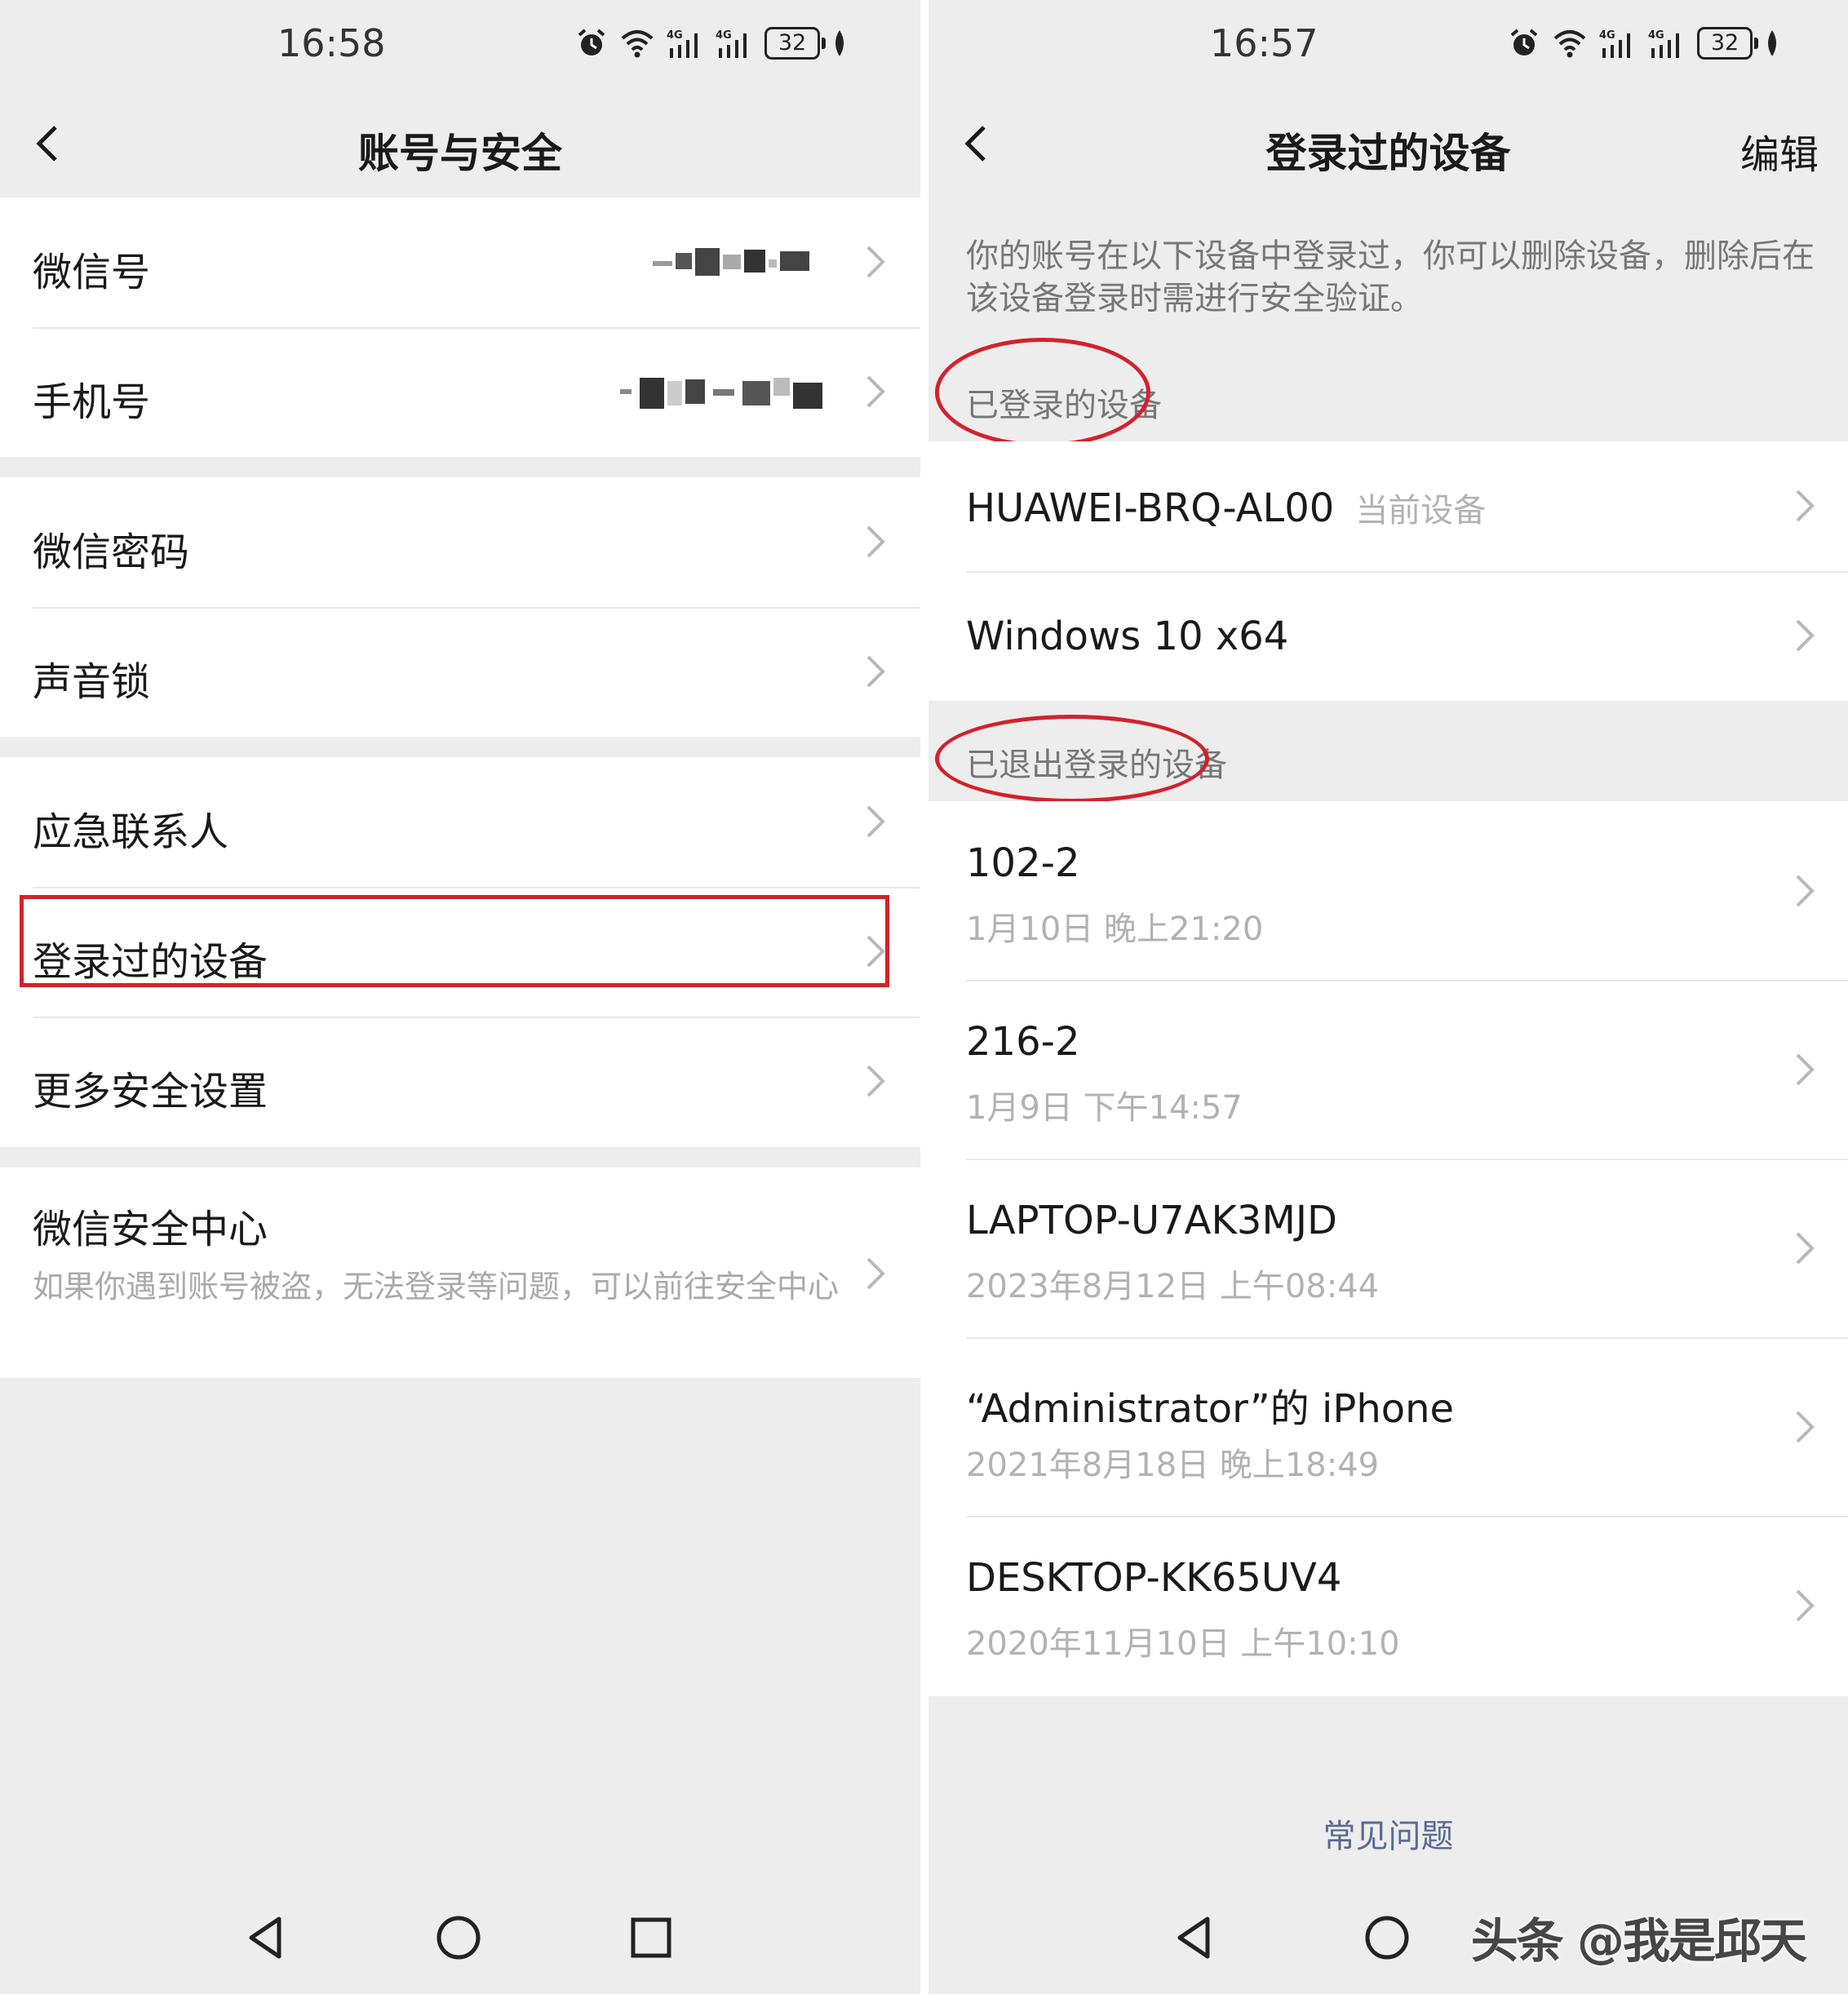  I want to click on device-row: LAPTOP-U7AK3MJD 2023年8月12日 上午08:44, so click(1388, 1248).